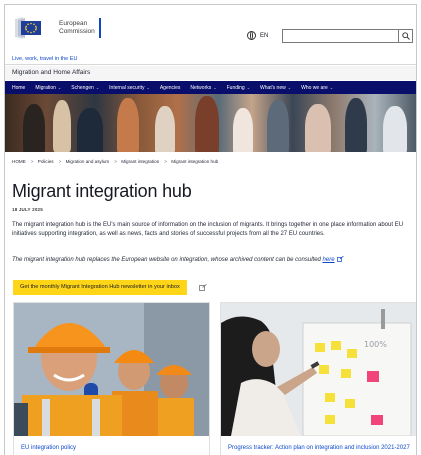 The height and width of the screenshot is (455, 421). Describe the element at coordinates (82, 87) in the screenshot. I see `nav-label: Schengen` at that location.